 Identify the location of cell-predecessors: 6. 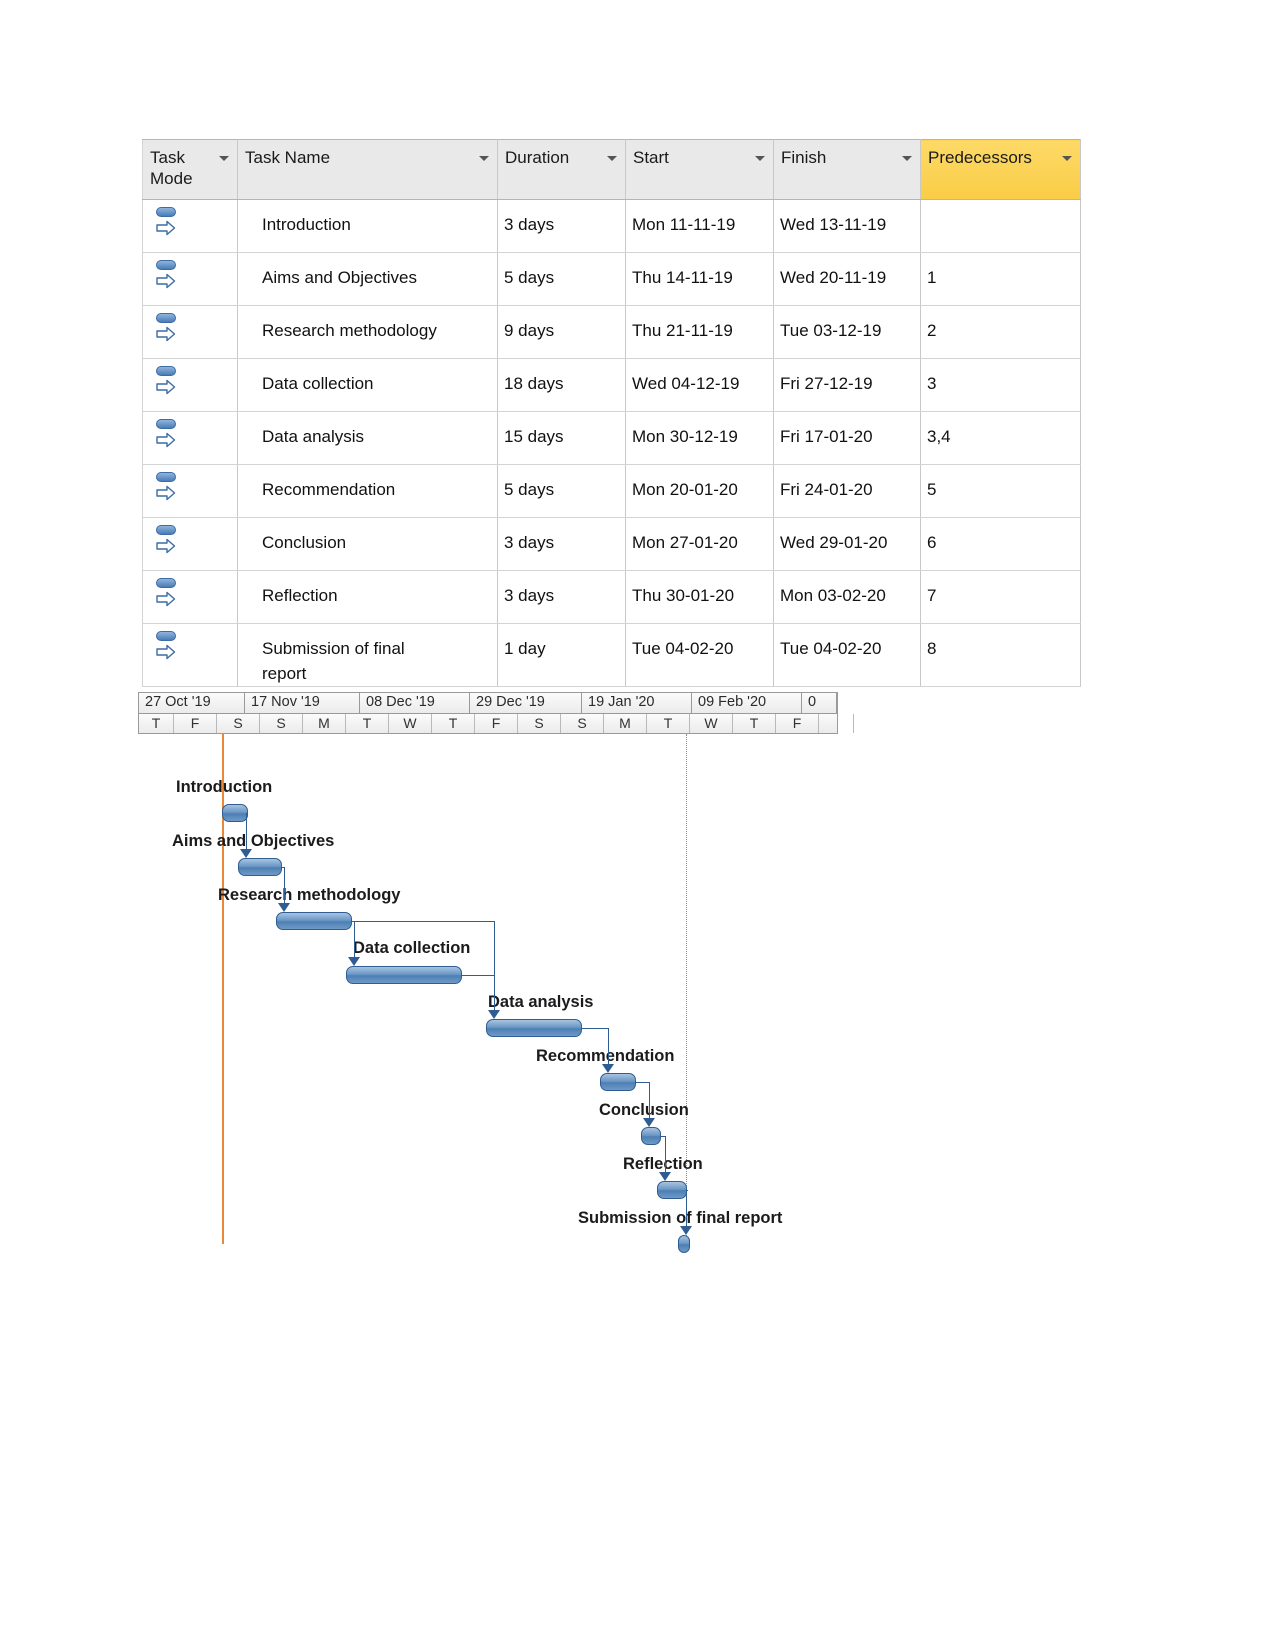
(1000, 544).